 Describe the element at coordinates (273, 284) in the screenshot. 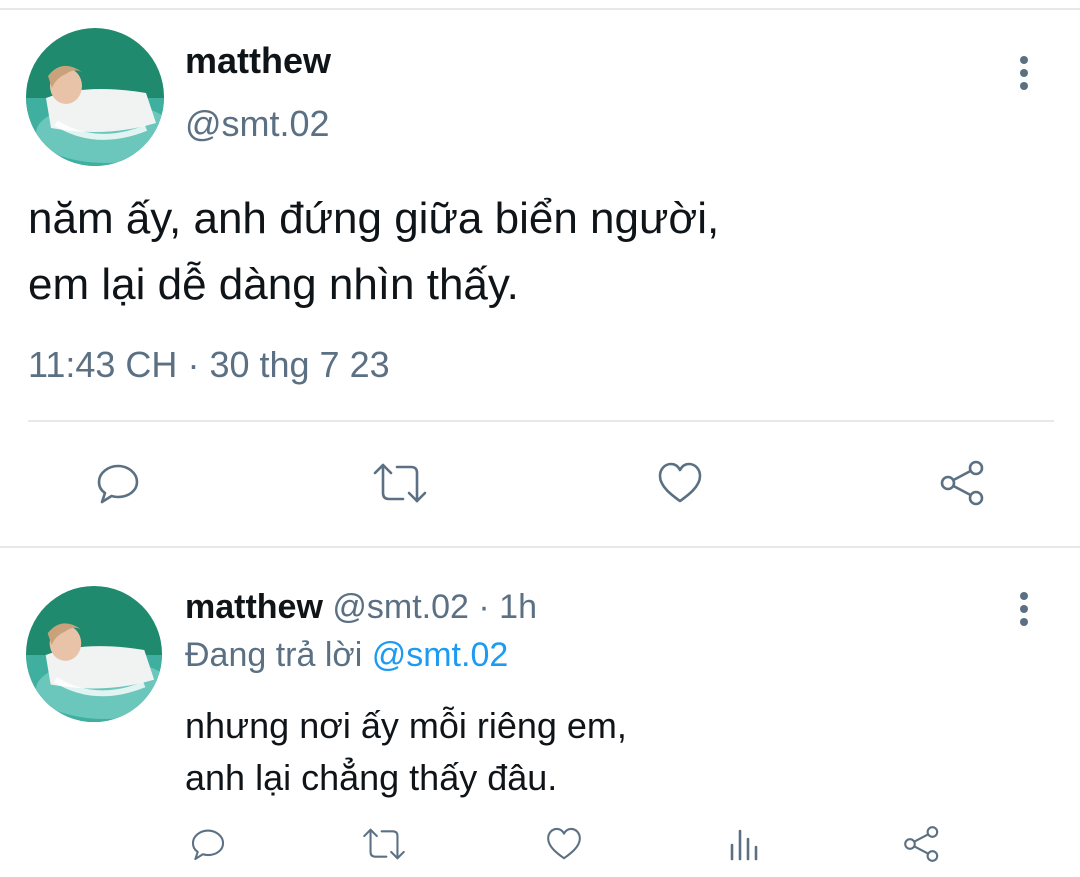

I see `tweet-text-line: em lại dễ dàng nhìn thấy.` at that location.